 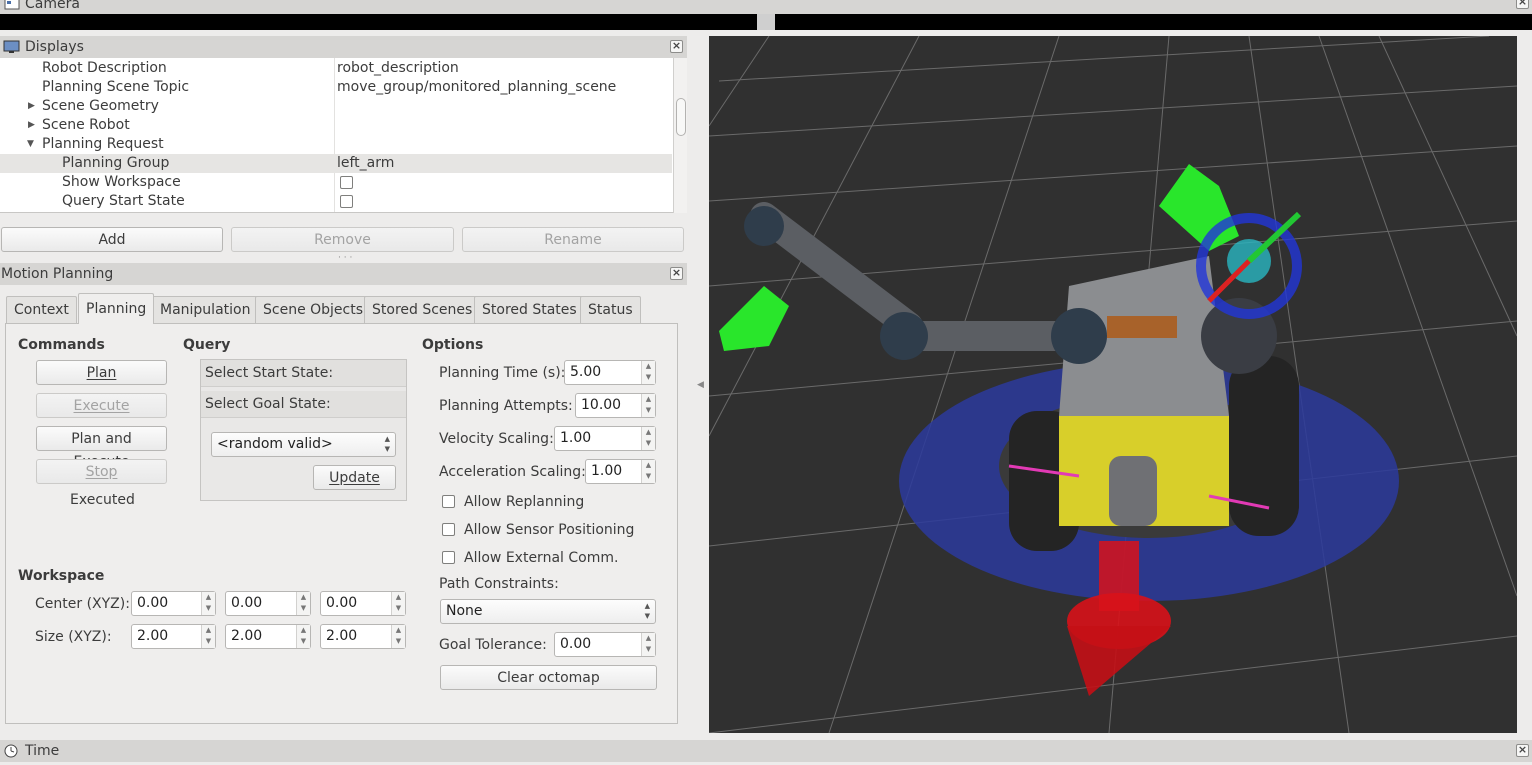 I want to click on acceleration-scaling-spinbox: 1.00 ▲ ▼, so click(x=620, y=471).